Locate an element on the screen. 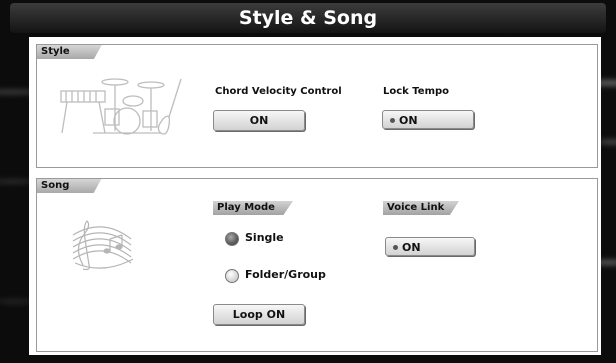 The height and width of the screenshot is (363, 616). band-instruments-icon is located at coordinates (121, 106).